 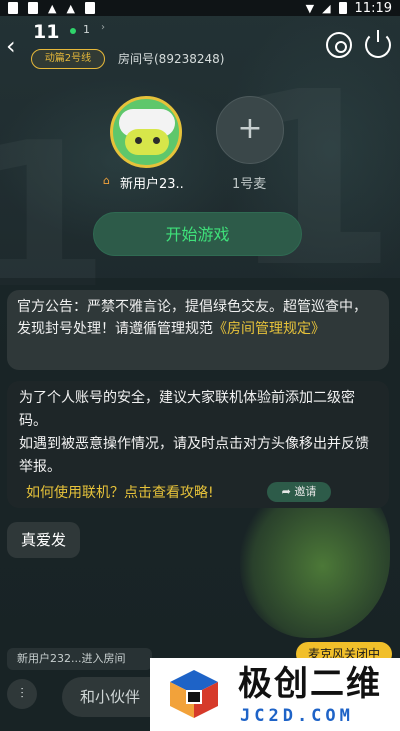 What do you see at coordinates (11, 46) in the screenshot?
I see `chevron-left-icon: ‹` at bounding box center [11, 46].